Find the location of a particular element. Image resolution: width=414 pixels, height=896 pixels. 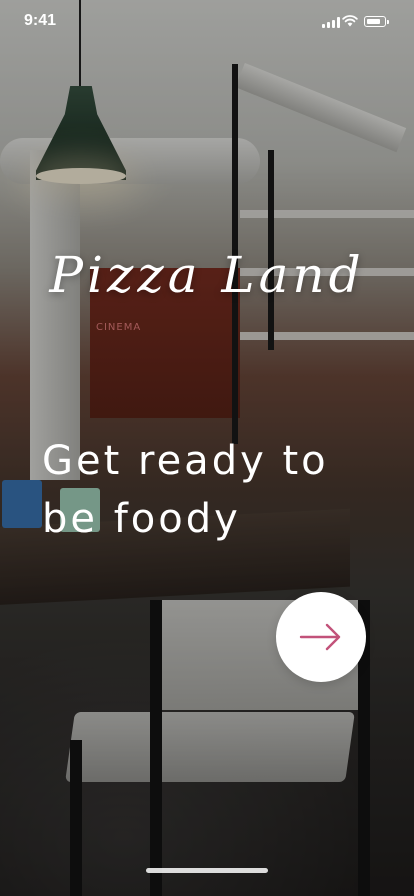

wifi-icon is located at coordinates (350, 21).